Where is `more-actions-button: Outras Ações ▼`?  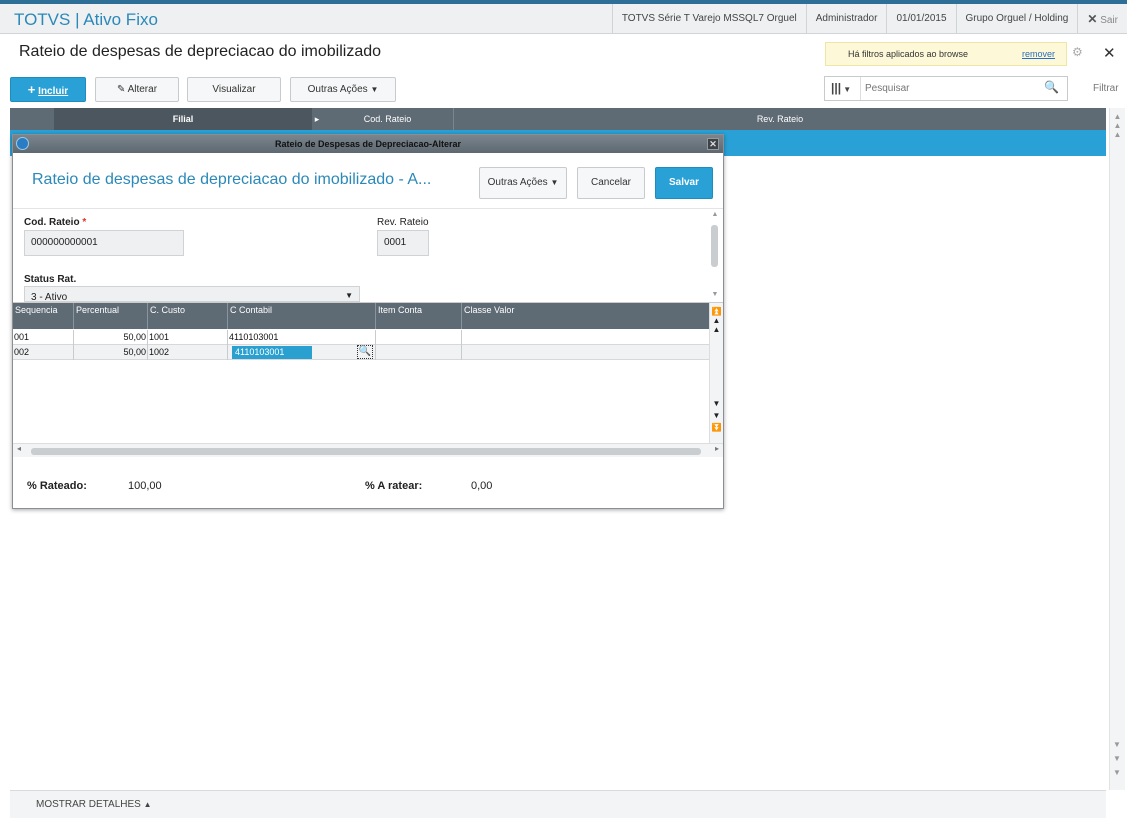
more-actions-button: Outras Ações ▼ is located at coordinates (343, 89).